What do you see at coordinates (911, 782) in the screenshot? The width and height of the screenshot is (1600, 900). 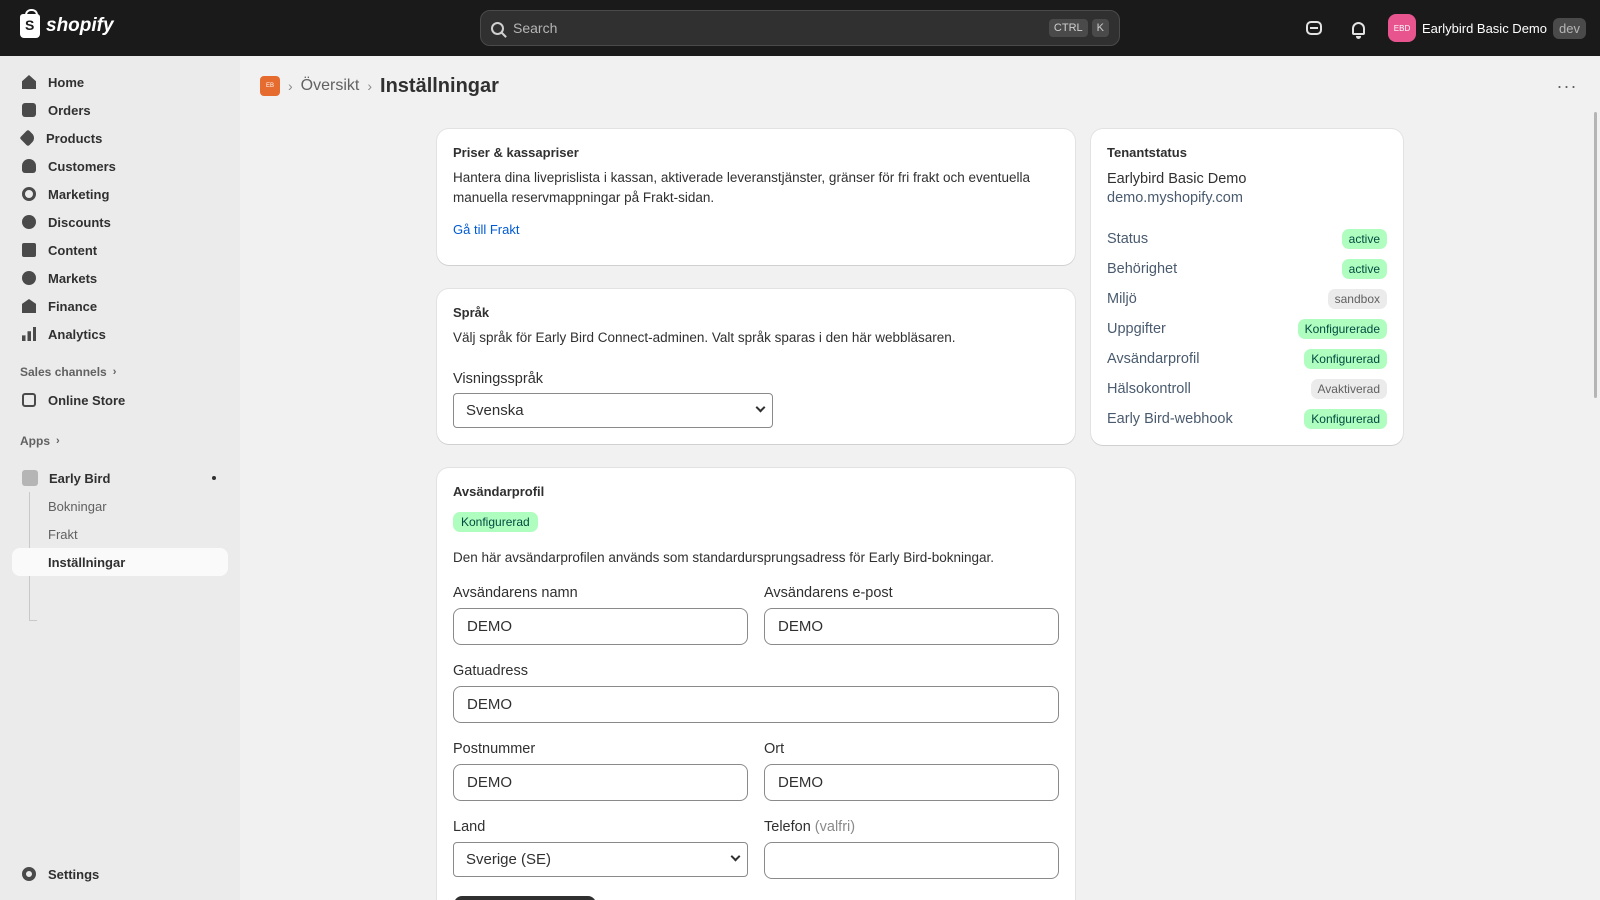 I see `city-input: DEMO` at bounding box center [911, 782].